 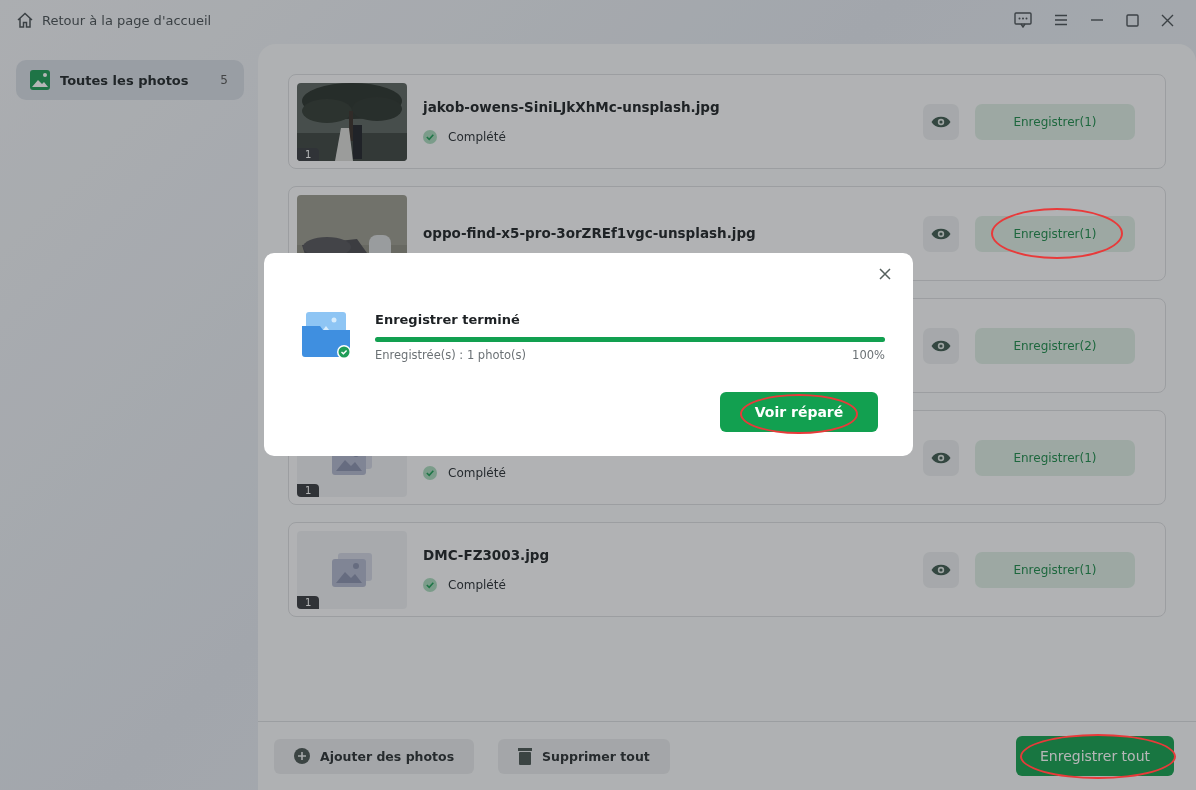 I want to click on add-photos-button: Ajouter des photos, so click(x=374, y=756).